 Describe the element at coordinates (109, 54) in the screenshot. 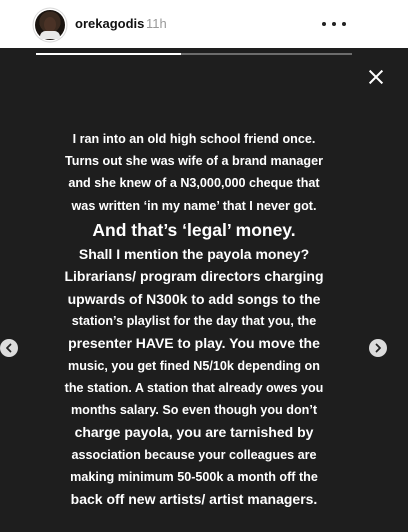

I see `story-progress-fill` at that location.